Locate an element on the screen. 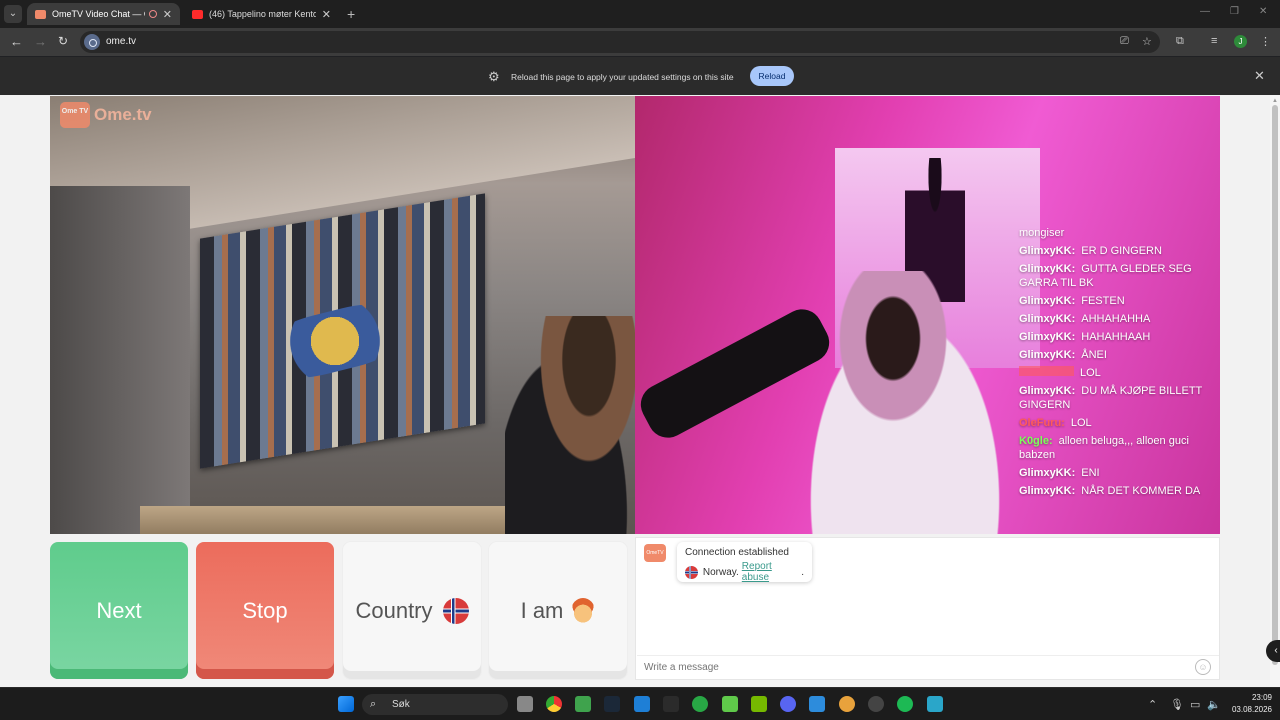 This screenshot has width=1280, height=720. stream-chat-message: AHHAHAHHA is located at coordinates (1116, 319).